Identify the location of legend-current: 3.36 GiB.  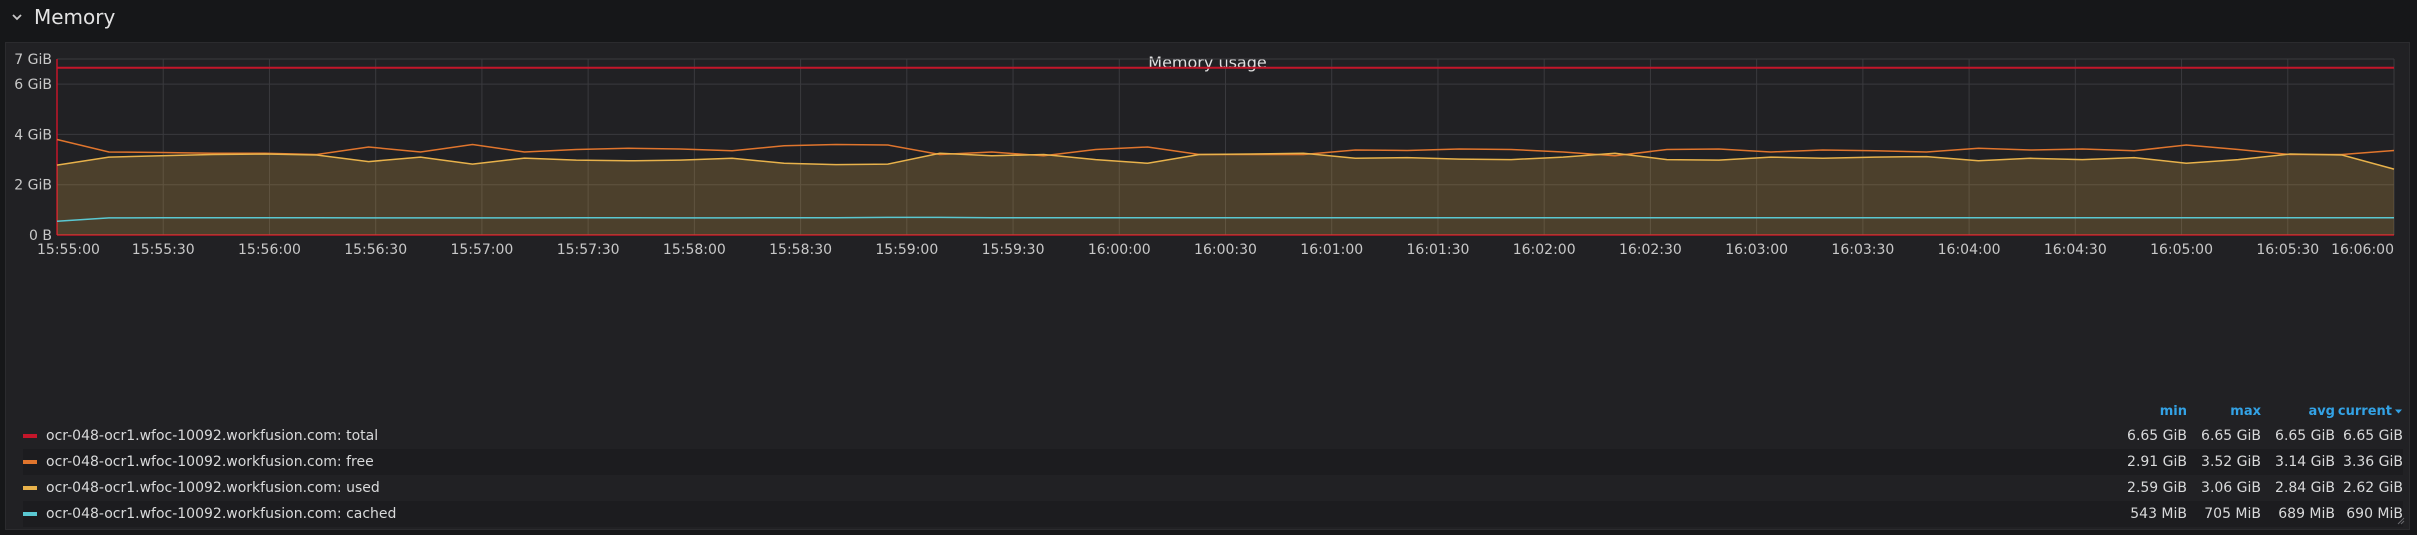
(2373, 462).